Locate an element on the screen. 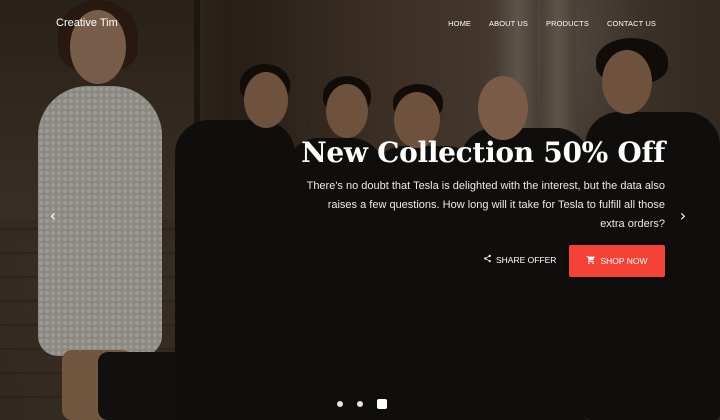 This screenshot has height=420, width=720. nav-menu: HOME ABOUT US PRODUCTS CONTACT US is located at coordinates (552, 23).